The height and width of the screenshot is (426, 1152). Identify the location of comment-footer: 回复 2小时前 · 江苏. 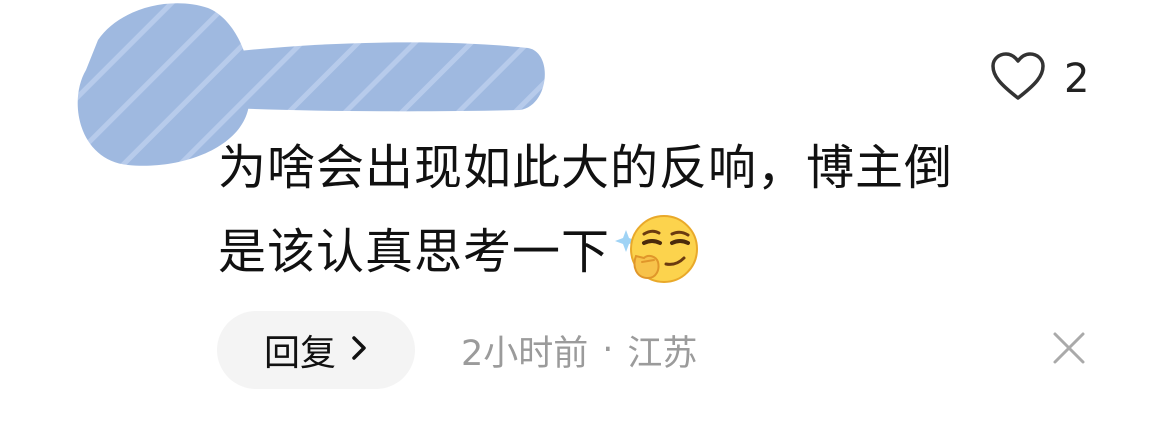
(652, 350).